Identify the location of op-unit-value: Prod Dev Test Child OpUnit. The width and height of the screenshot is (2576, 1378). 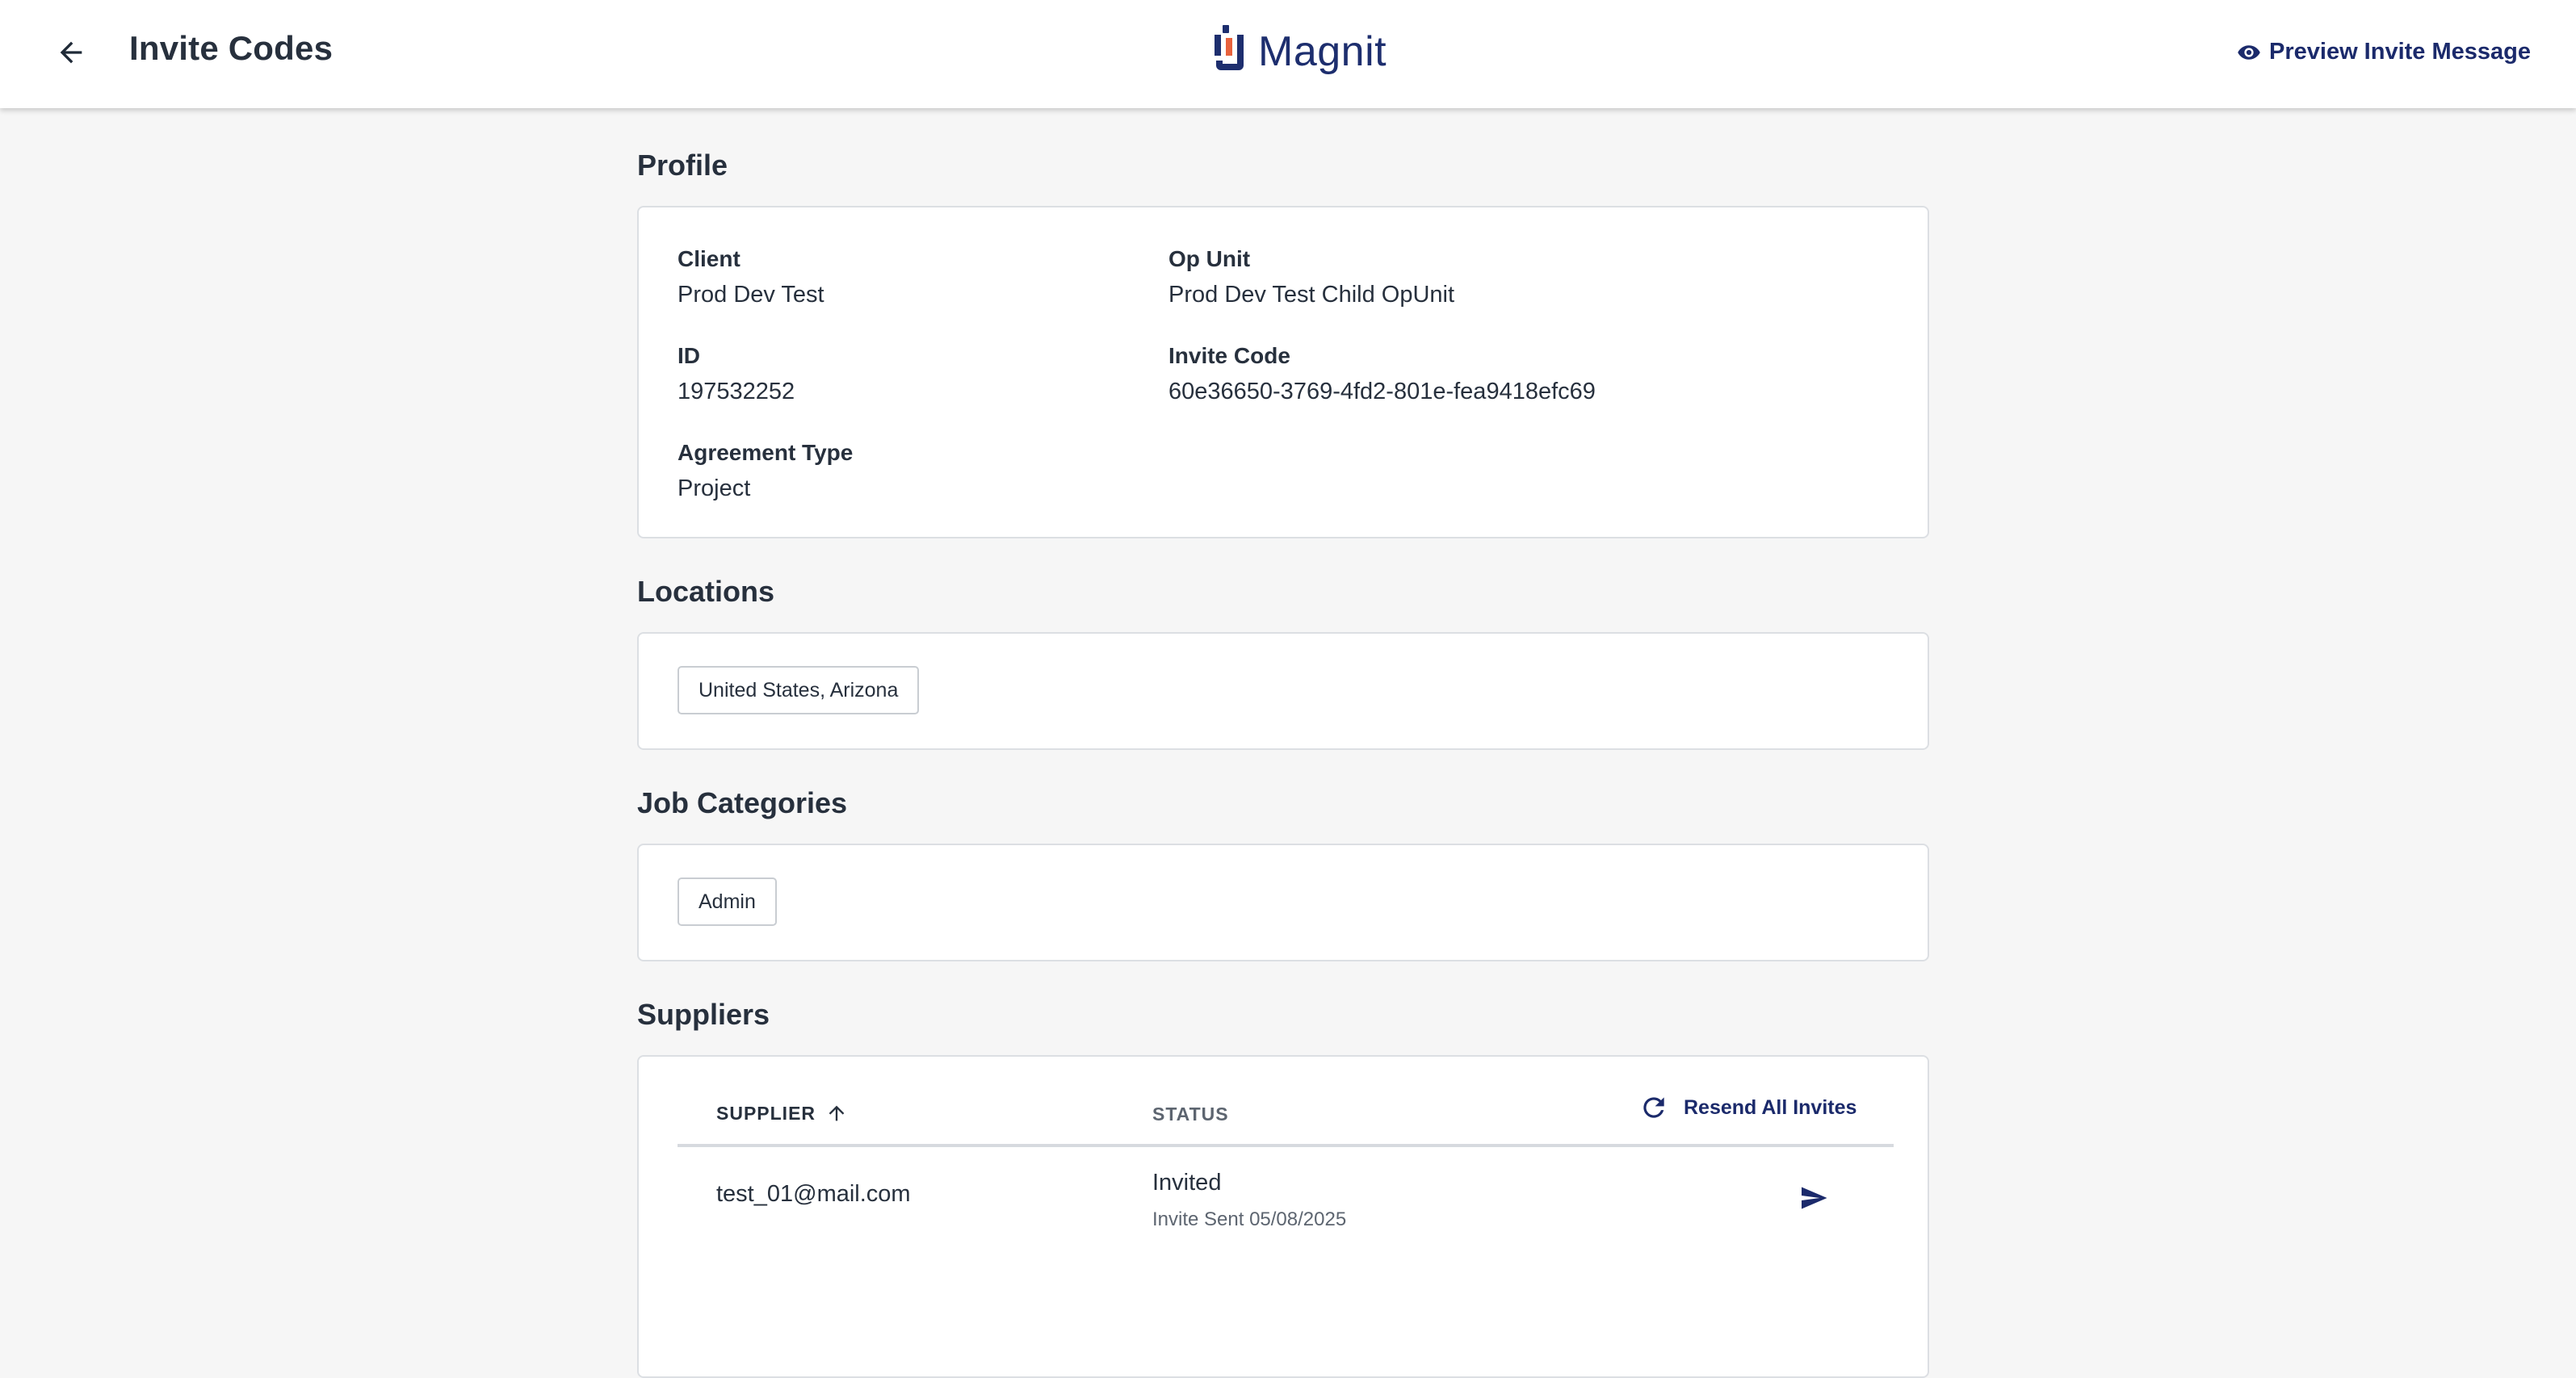
(1311, 295).